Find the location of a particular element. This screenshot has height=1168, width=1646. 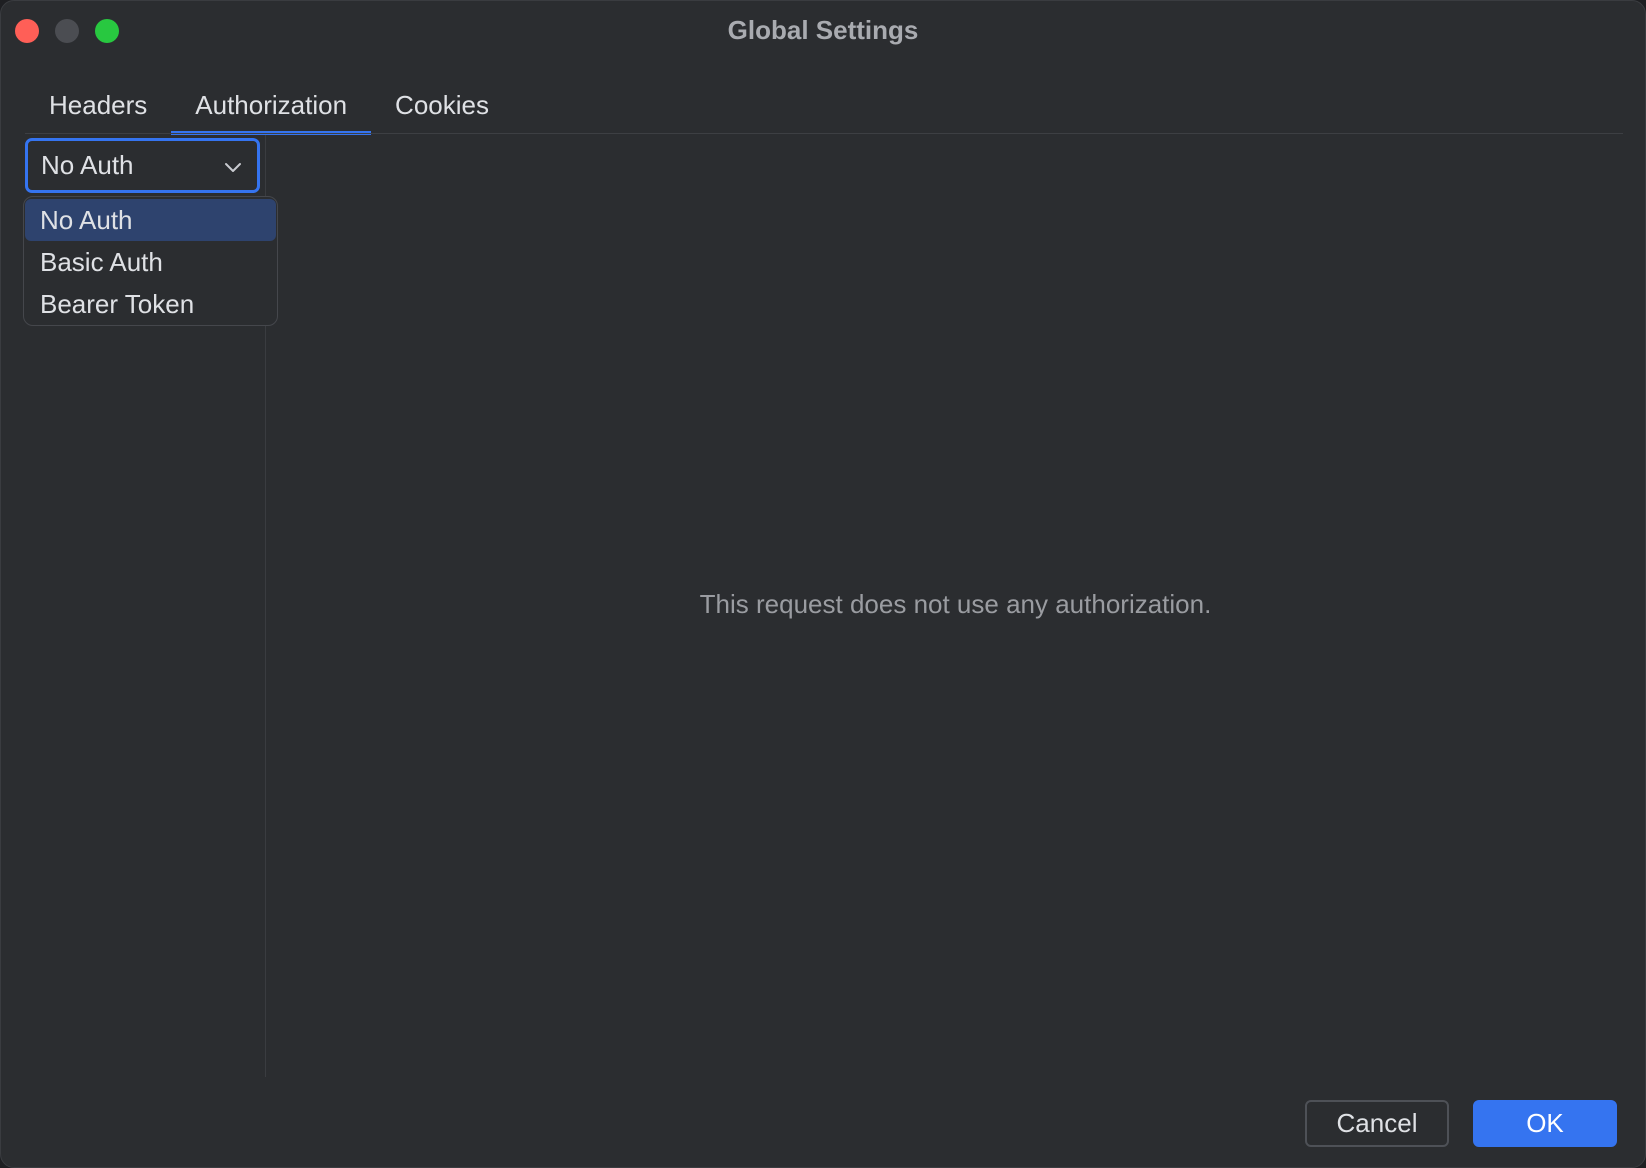

option-basic-auth: Basic Auth is located at coordinates (150, 262).